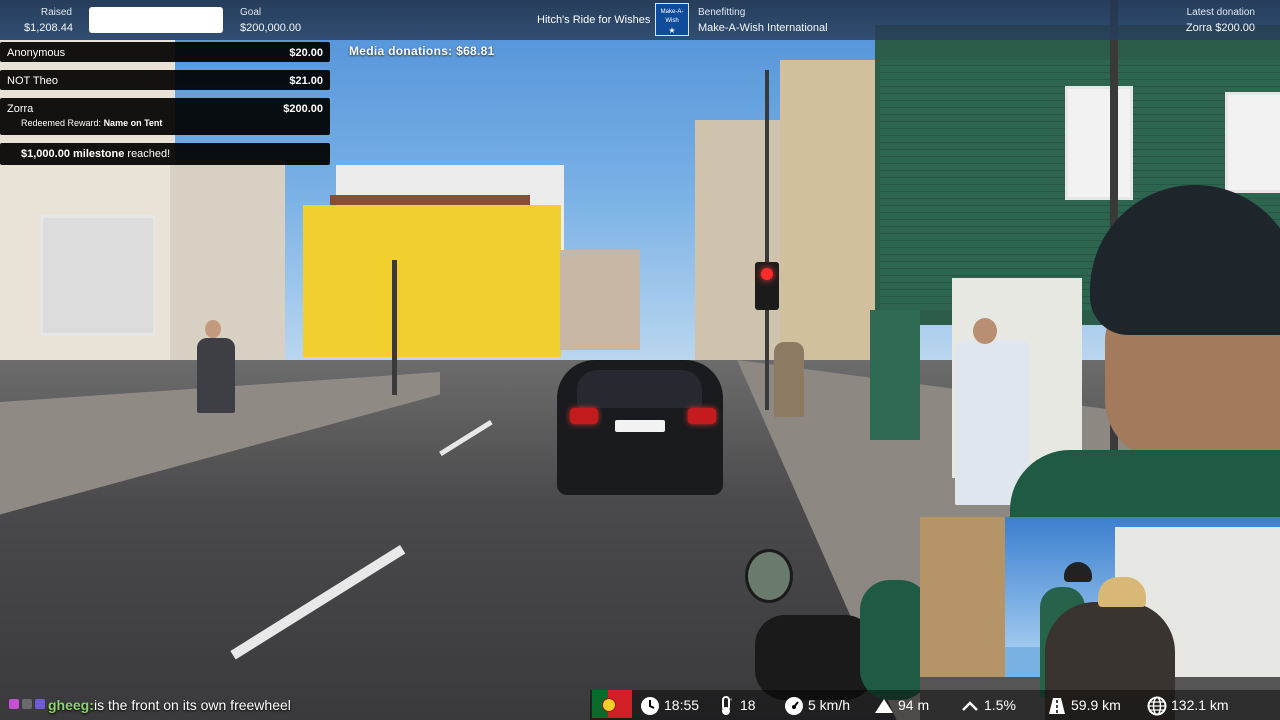 This screenshot has width=1280, height=720. Describe the element at coordinates (56, 12) in the screenshot. I see `raised-label: Raised` at that location.